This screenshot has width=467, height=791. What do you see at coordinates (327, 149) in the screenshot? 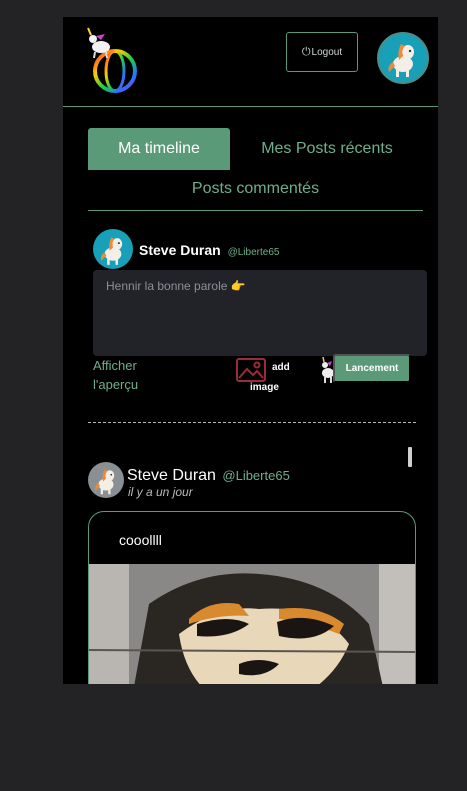
I see `tab-recent-posts: Mes Posts récents` at bounding box center [327, 149].